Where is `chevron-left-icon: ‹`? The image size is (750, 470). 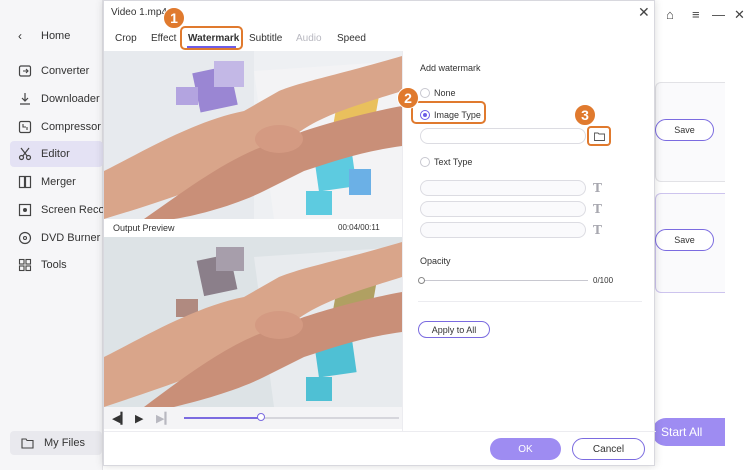
chevron-left-icon: ‹ is located at coordinates (20, 36).